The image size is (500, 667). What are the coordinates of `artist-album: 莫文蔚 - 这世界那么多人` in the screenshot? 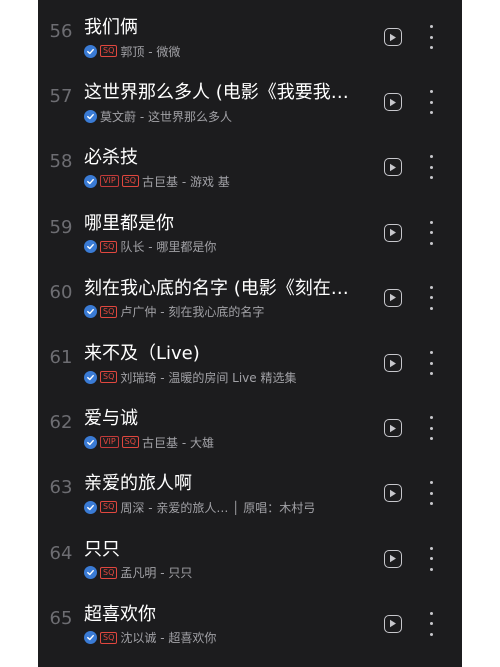 It's located at (166, 116).